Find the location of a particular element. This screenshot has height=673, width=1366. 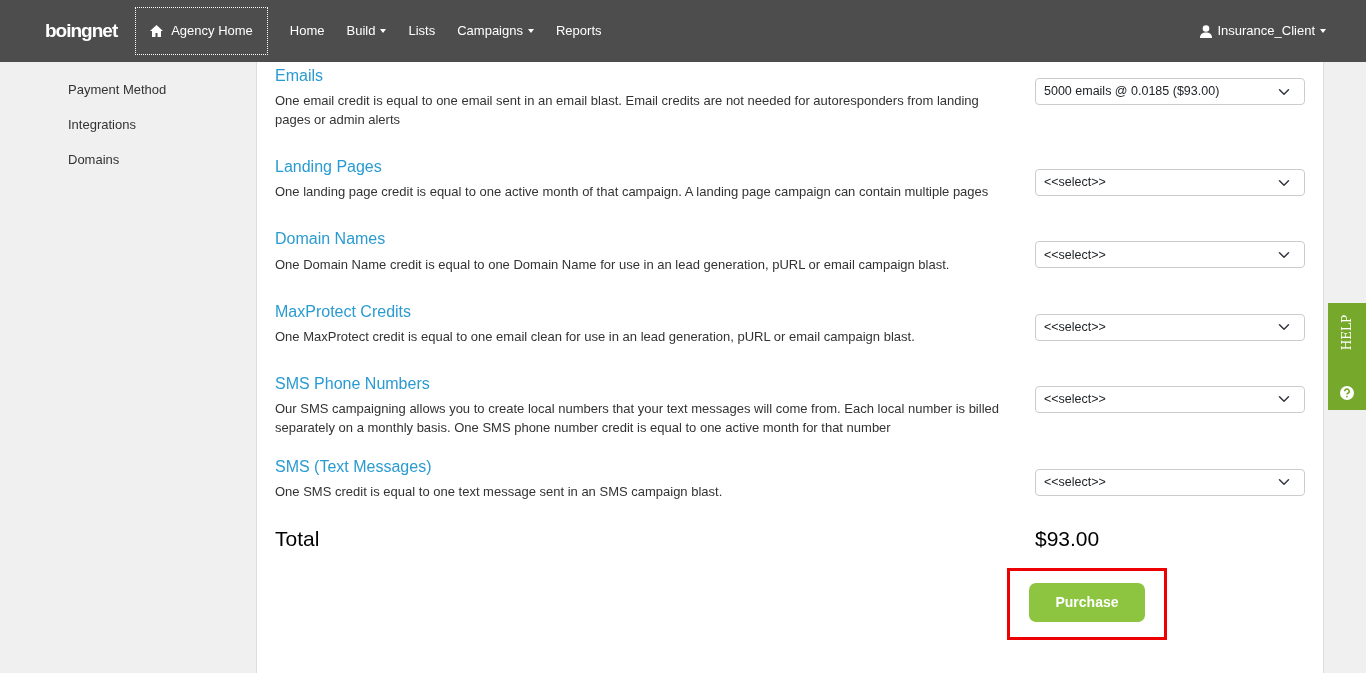

nav-link: Reports is located at coordinates (578, 31).